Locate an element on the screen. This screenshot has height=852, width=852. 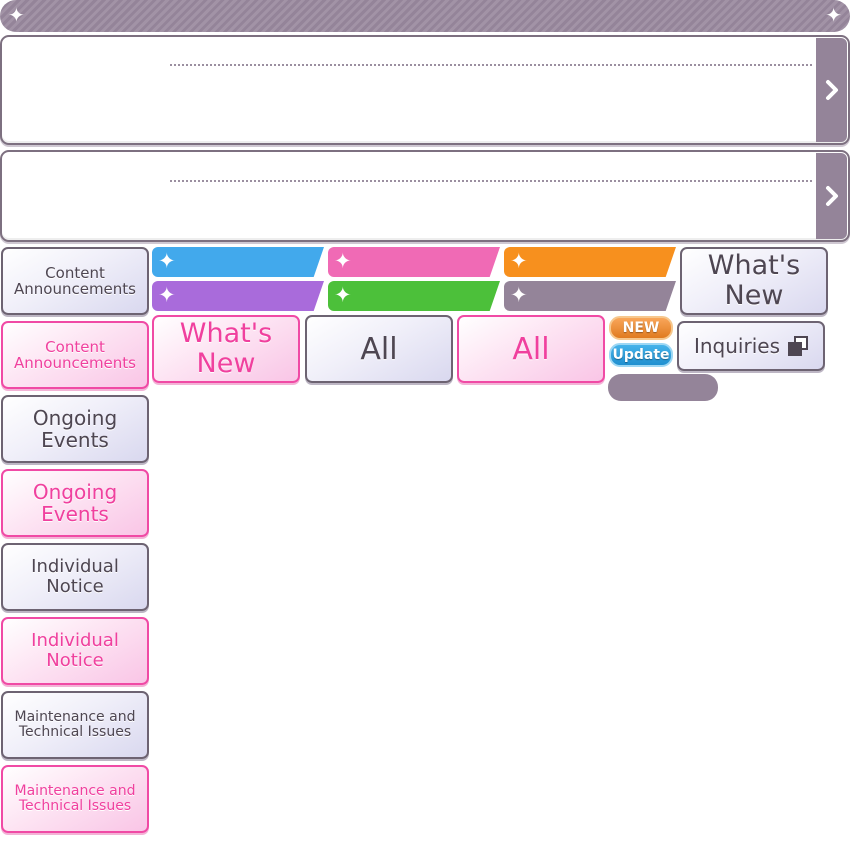
tab-ongoing-events: Ongoing Events is located at coordinates (75, 429).